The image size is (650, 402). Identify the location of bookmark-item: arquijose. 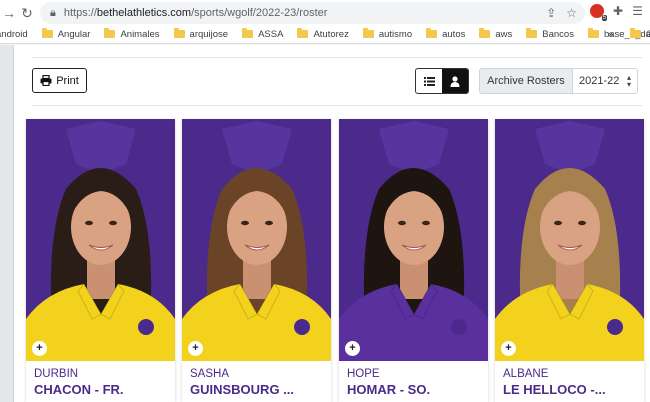
(200, 34).